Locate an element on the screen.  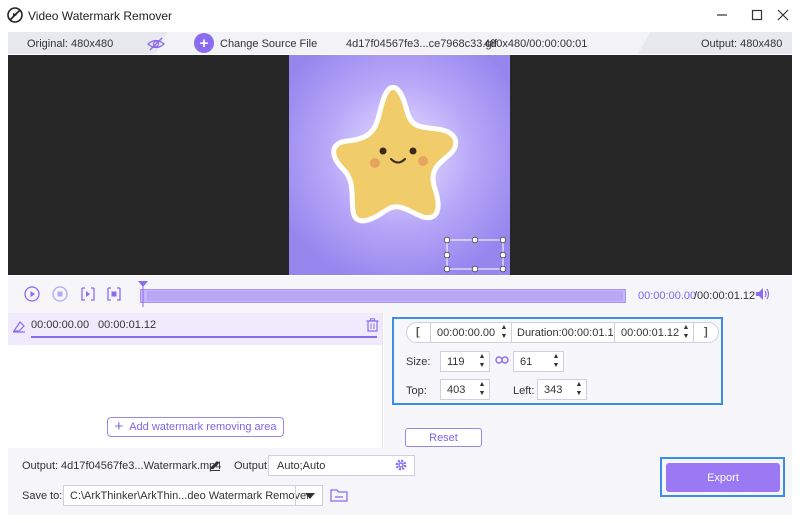
height-stepper: ▲ ▼ is located at coordinates (556, 361).